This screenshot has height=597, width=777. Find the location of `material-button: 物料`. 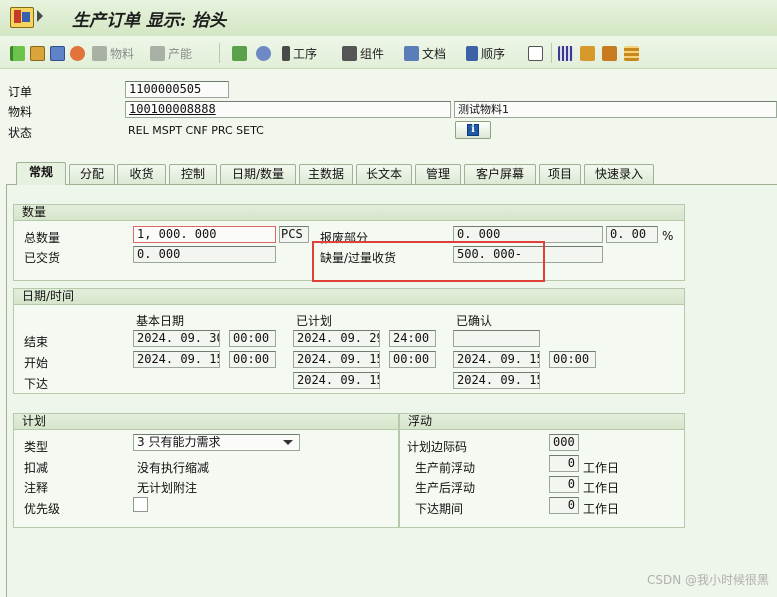

material-button: 物料 is located at coordinates (113, 53).